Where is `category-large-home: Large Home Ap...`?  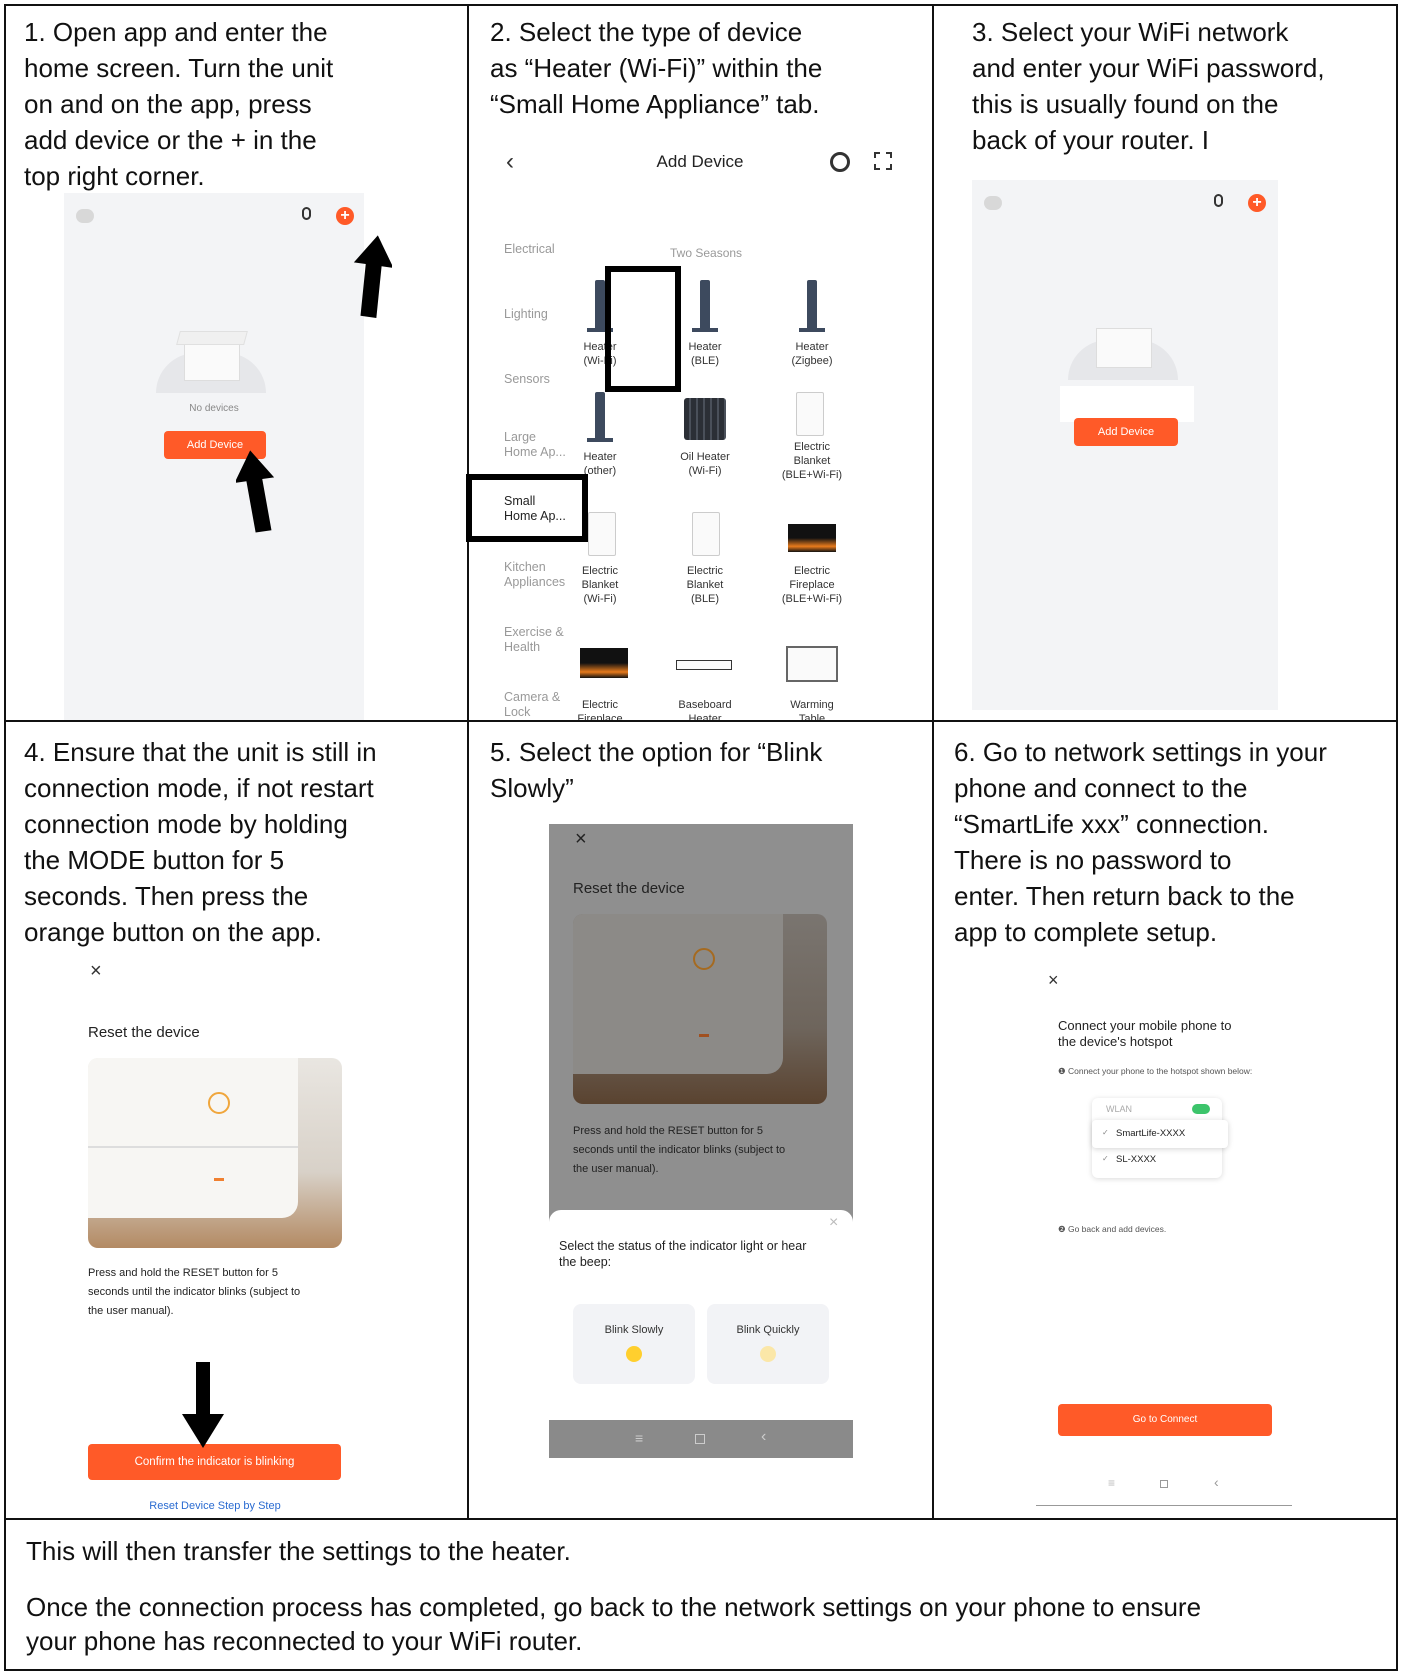
category-large-home: Large Home Ap... is located at coordinates (535, 445).